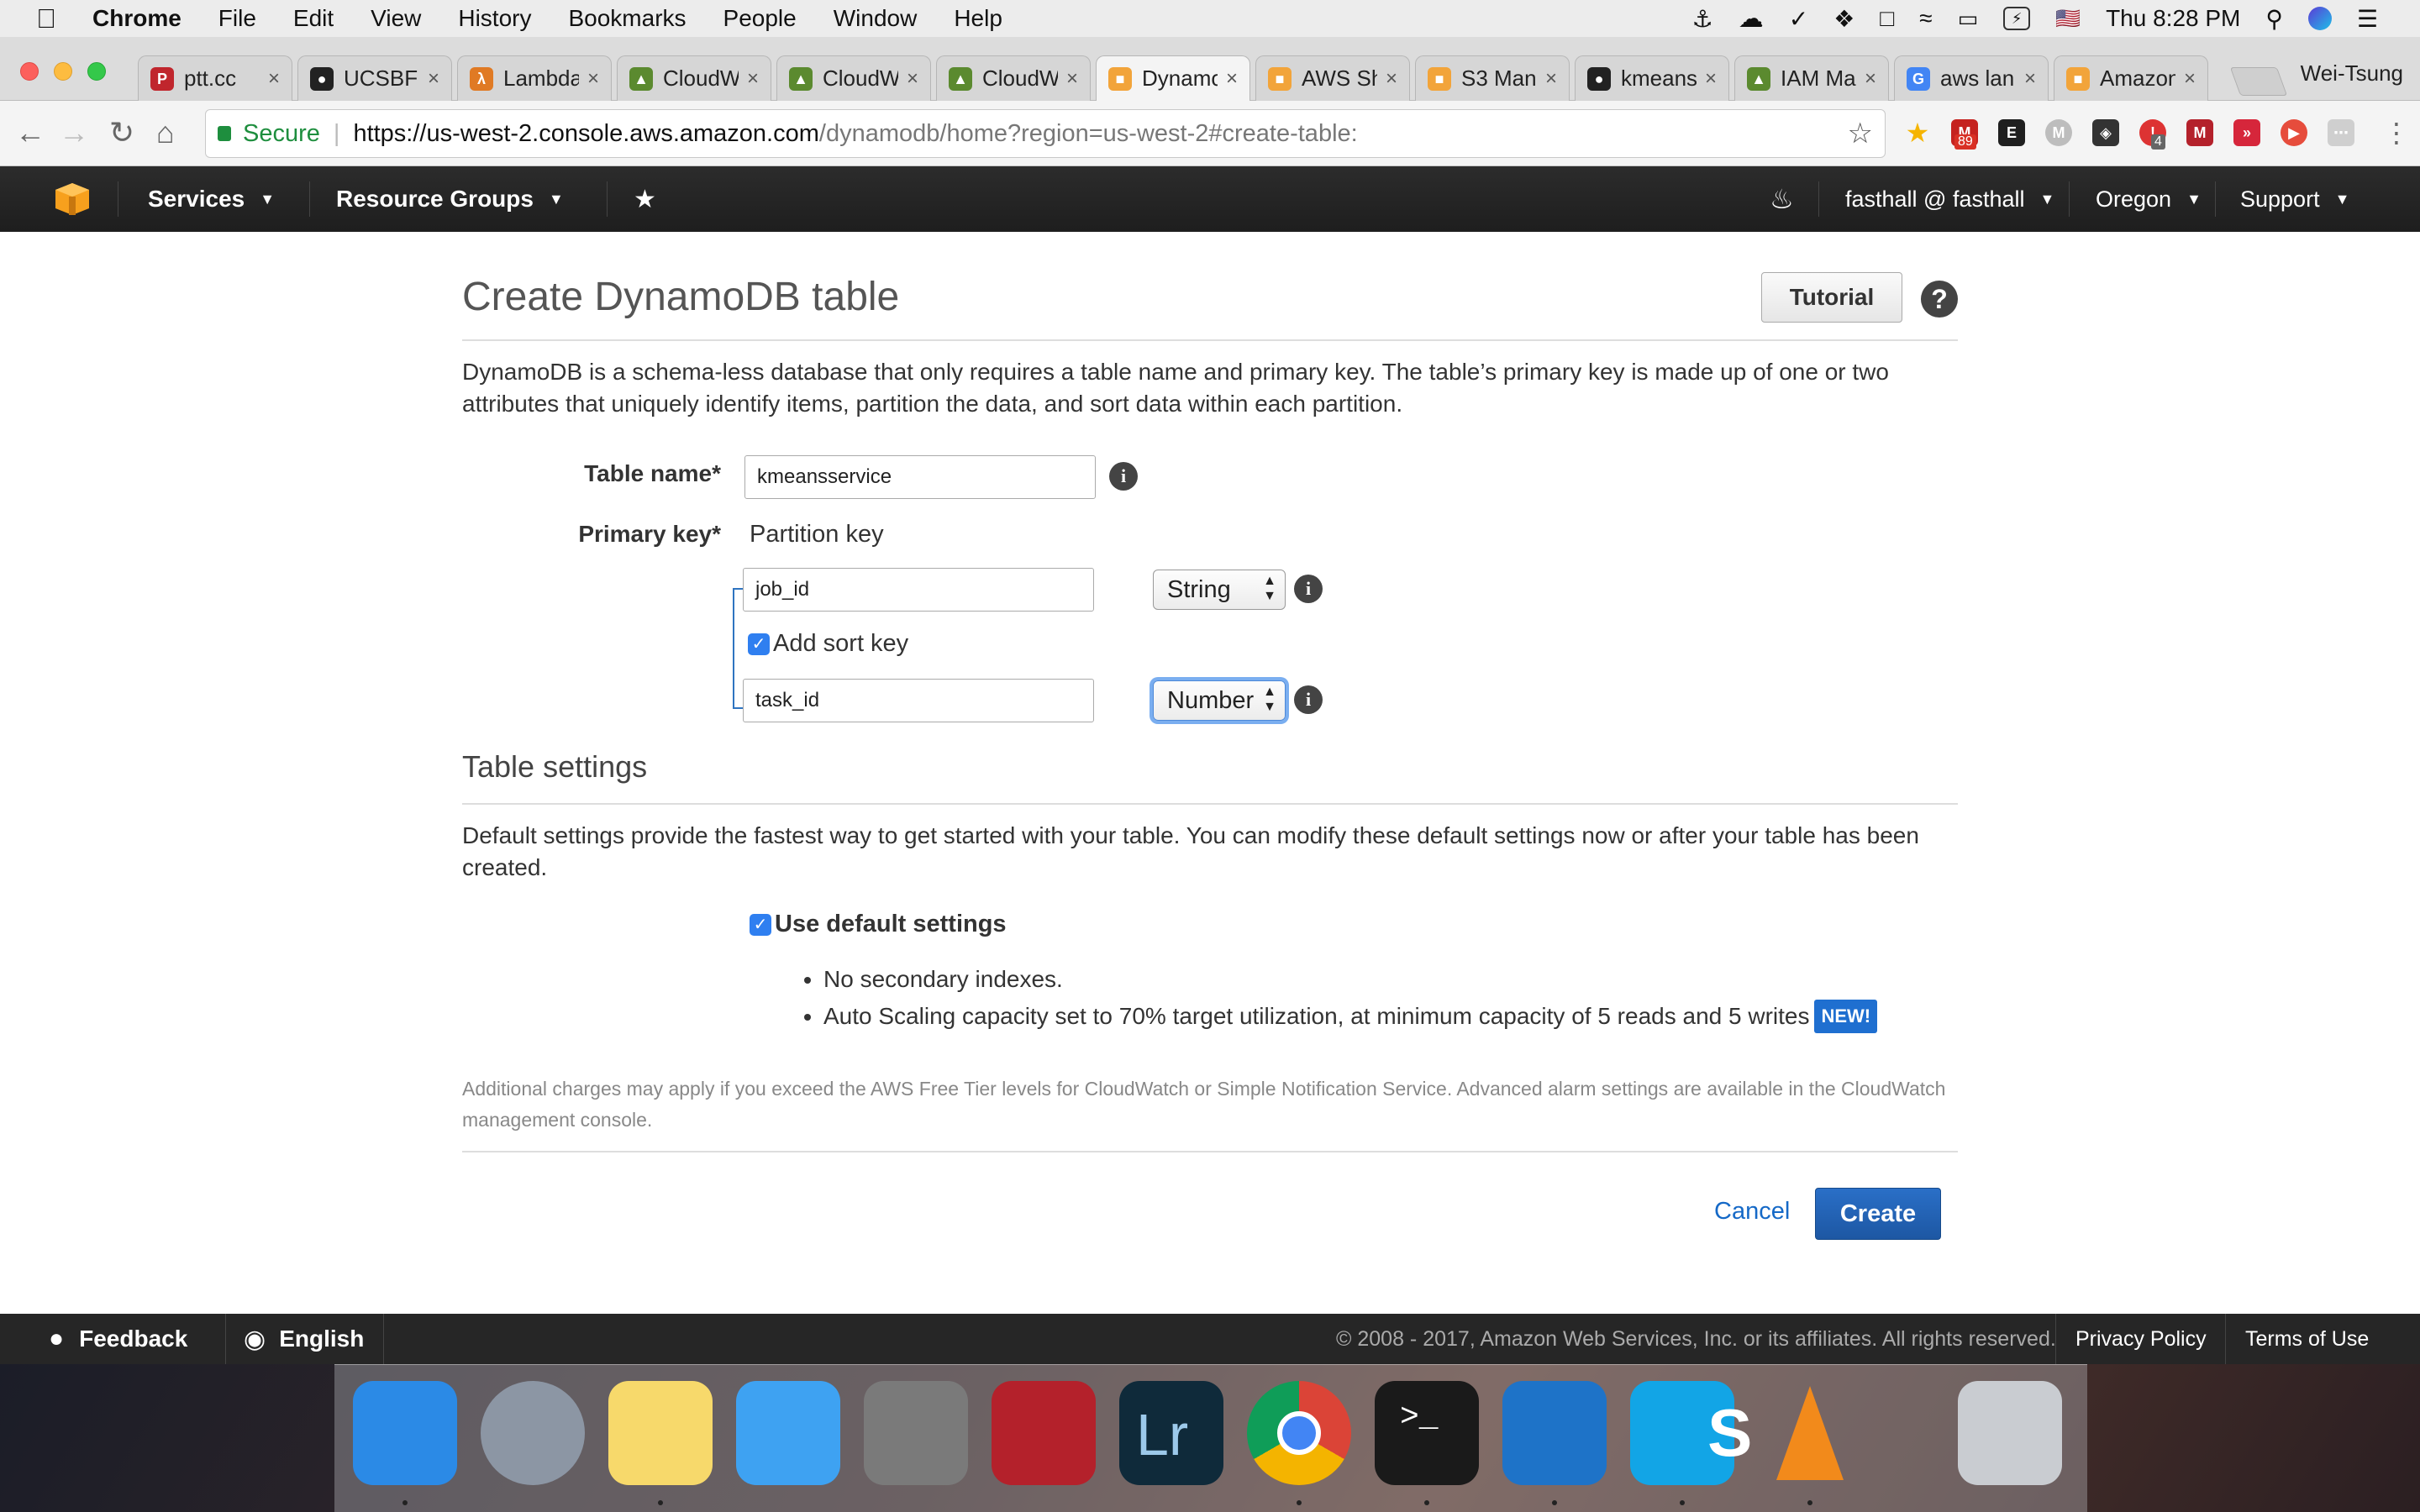  What do you see at coordinates (645, 199) in the screenshot?
I see `pin-icon: ★` at bounding box center [645, 199].